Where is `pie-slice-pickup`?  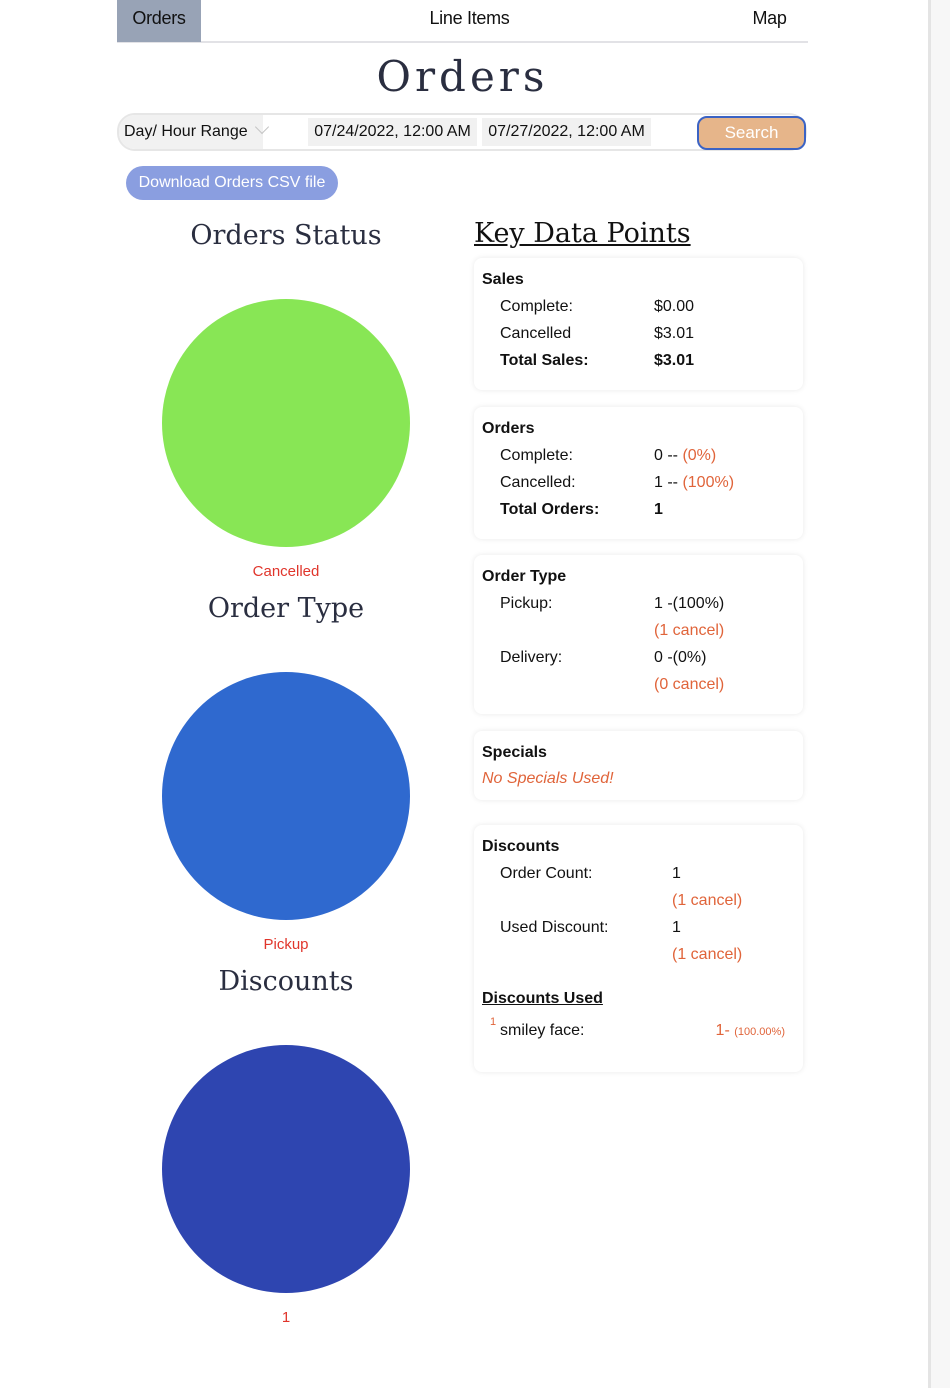 pie-slice-pickup is located at coordinates (286, 796).